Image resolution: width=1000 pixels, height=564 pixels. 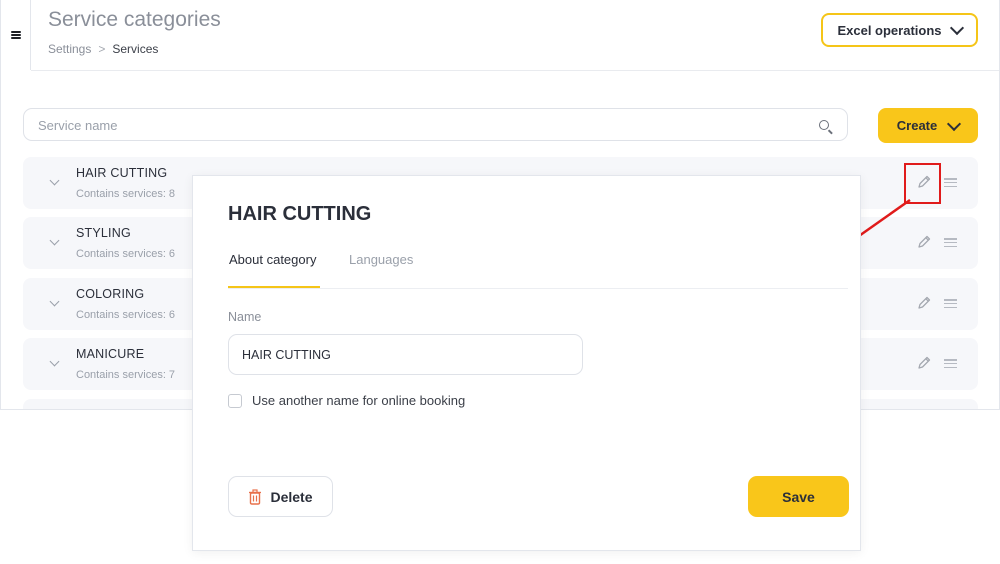 I want to click on category-name: HAIR CUTTING, so click(x=122, y=173).